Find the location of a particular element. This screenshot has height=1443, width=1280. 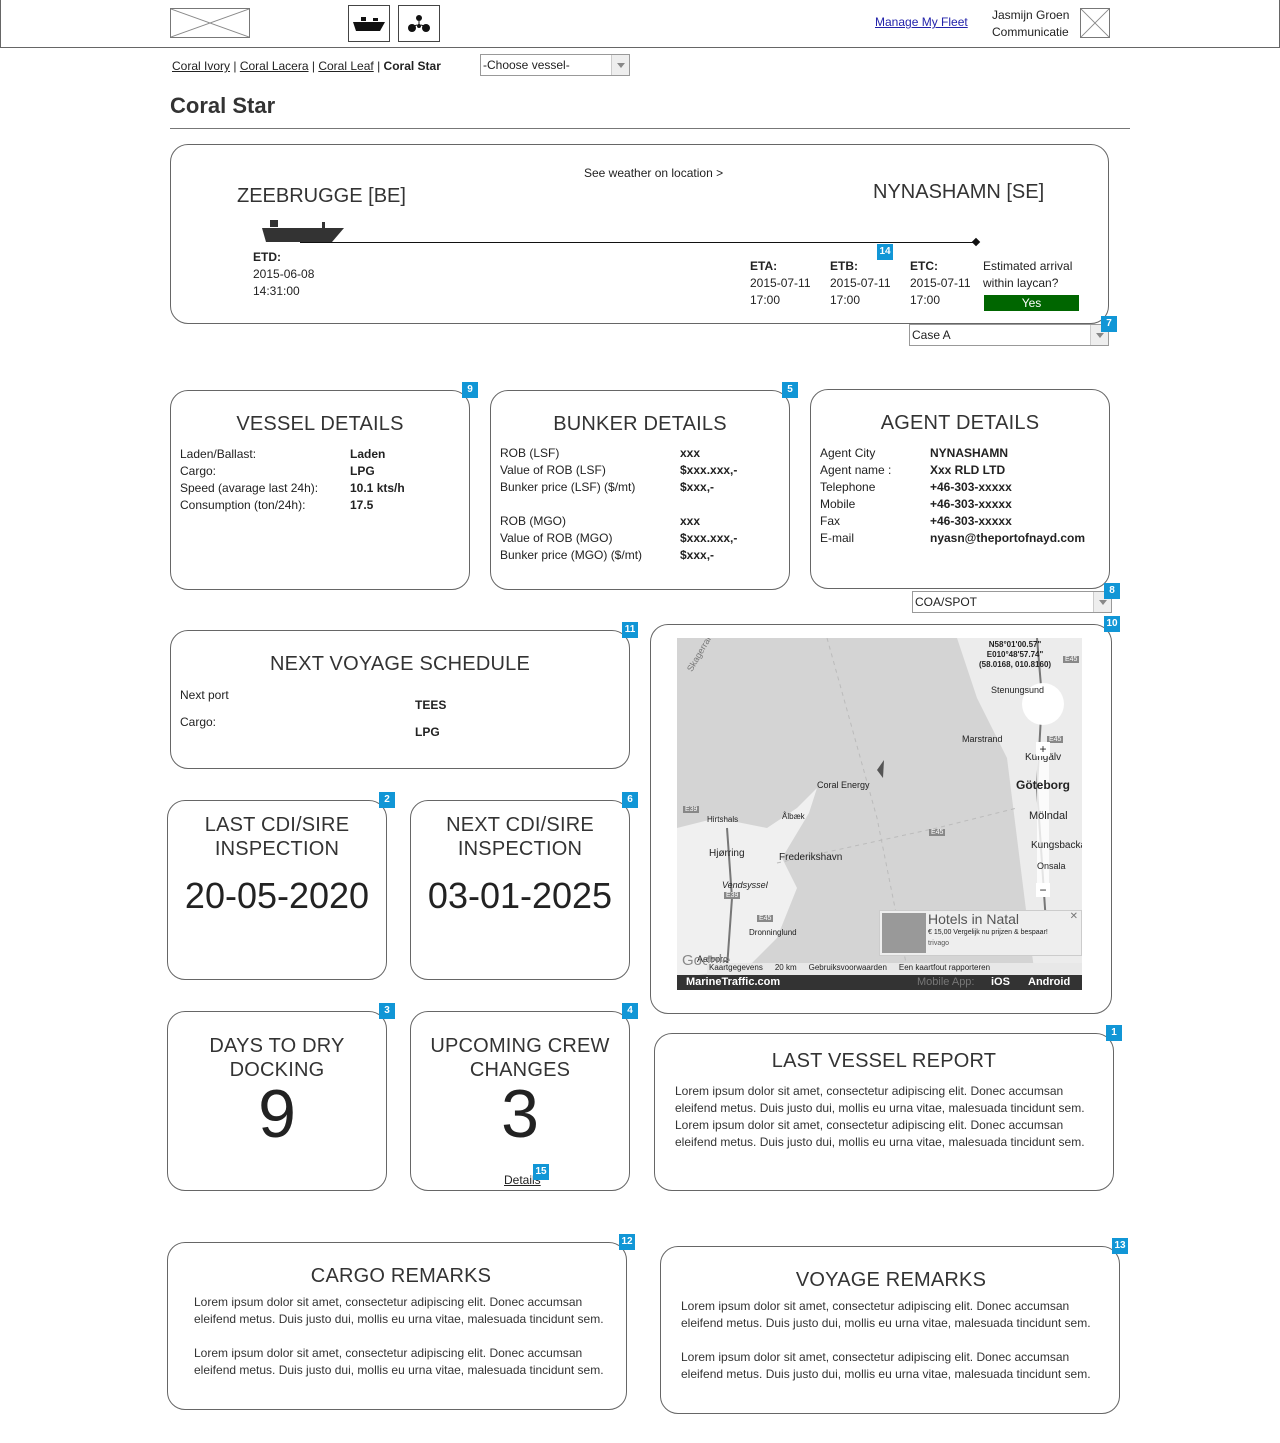

network-button is located at coordinates (419, 23).